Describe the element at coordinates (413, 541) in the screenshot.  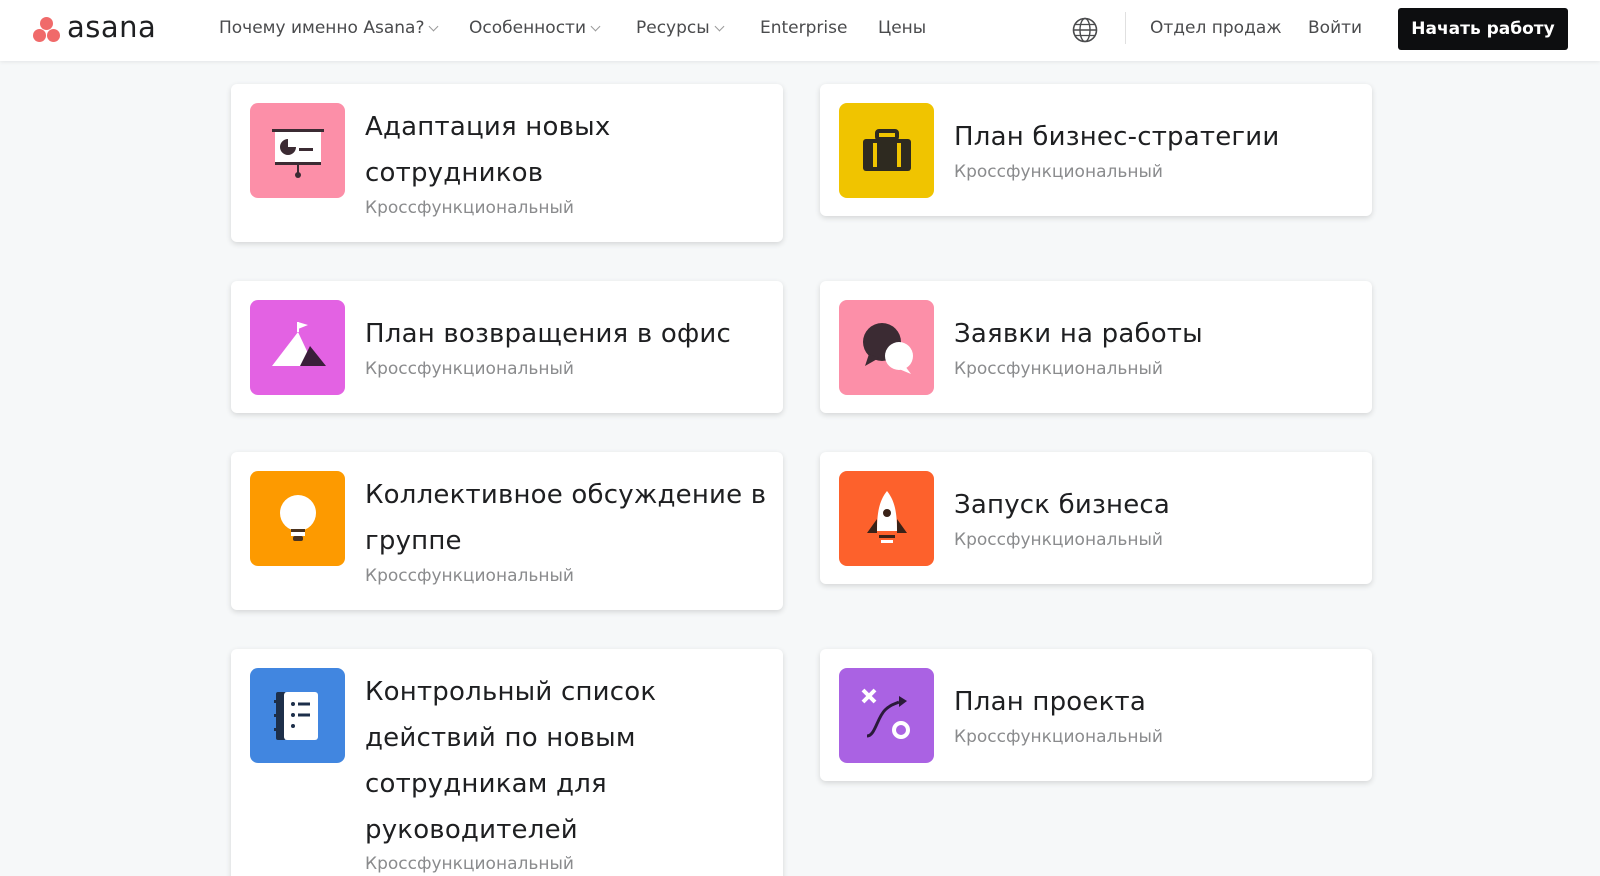
I see `card-title-line: группе` at that location.